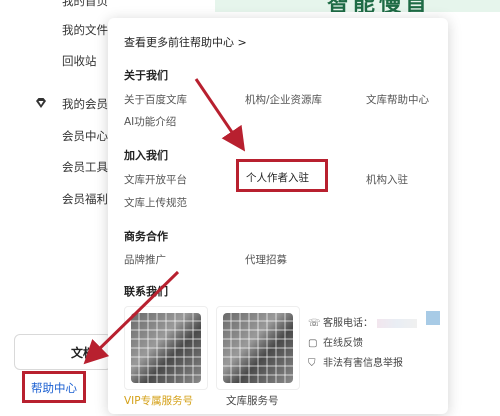 This screenshot has width=500, height=416. I want to click on link-personal-author: 个人作者入驻, so click(277, 177).